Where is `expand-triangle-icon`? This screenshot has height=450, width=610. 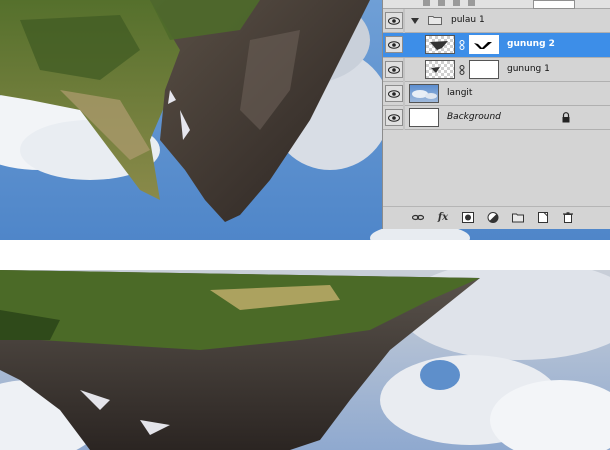 expand-triangle-icon is located at coordinates (415, 21).